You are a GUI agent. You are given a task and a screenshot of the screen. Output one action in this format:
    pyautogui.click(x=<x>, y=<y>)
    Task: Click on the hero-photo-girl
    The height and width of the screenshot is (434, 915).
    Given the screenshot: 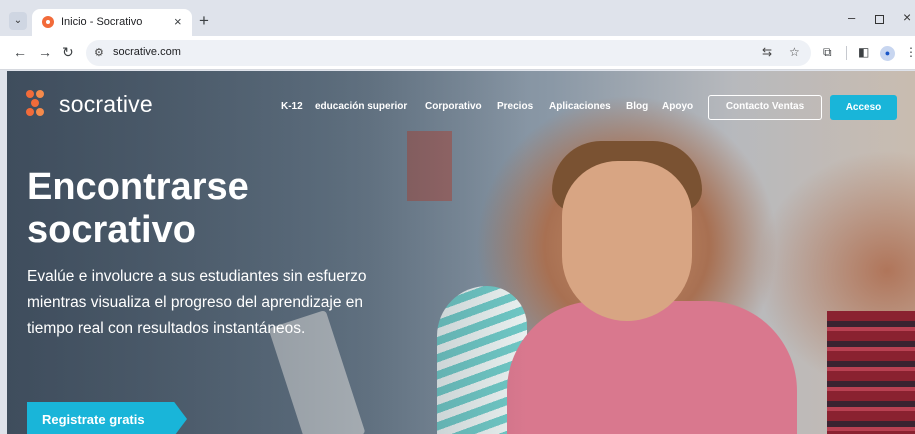 What is the action you would take?
    pyautogui.click(x=871, y=372)
    